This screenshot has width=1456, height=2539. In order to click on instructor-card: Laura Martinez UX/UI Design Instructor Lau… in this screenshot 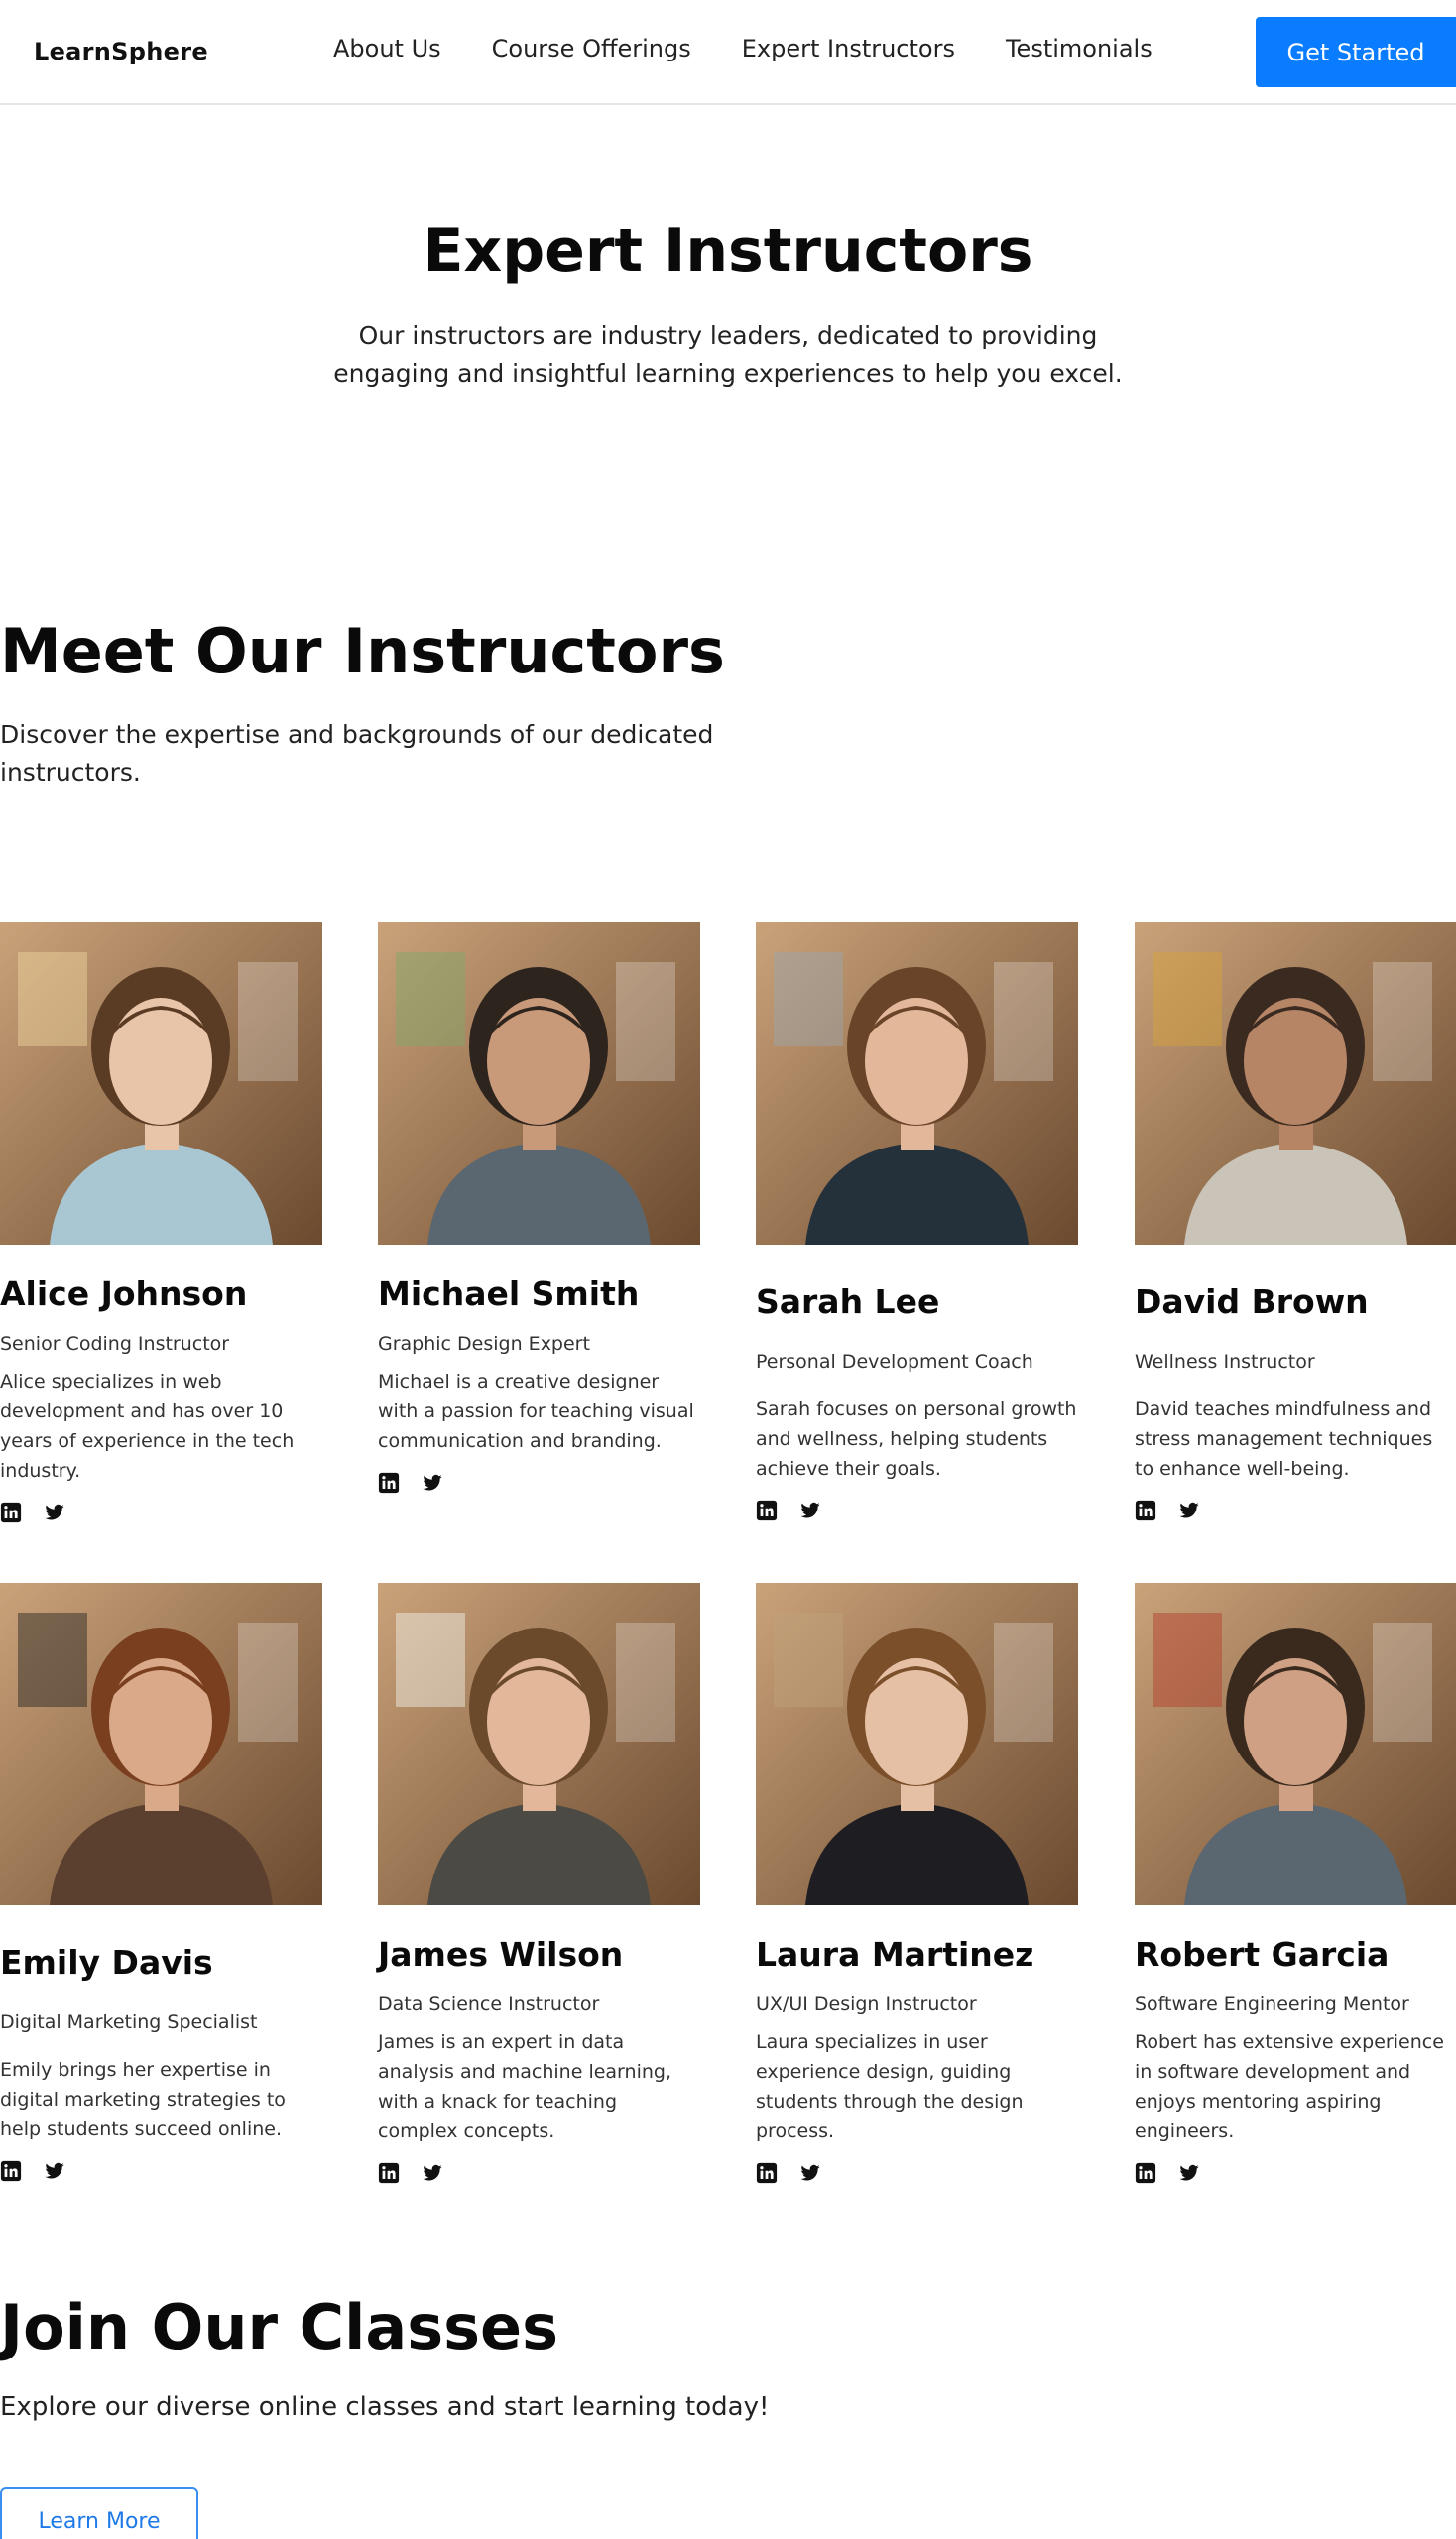, I will do `click(917, 1884)`.